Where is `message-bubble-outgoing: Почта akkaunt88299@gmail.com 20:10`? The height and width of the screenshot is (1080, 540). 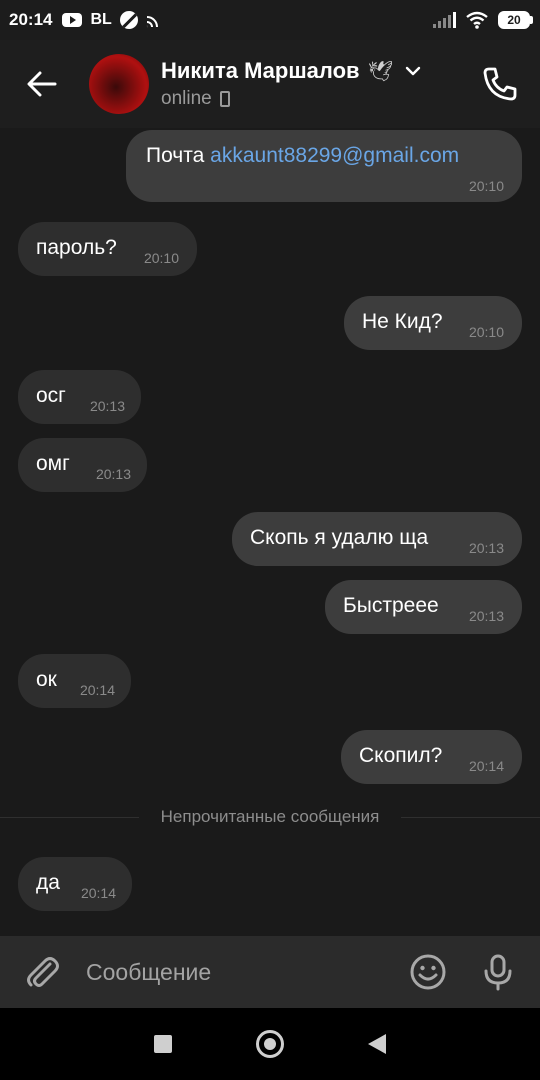 message-bubble-outgoing: Почта akkaunt88299@gmail.com 20:10 is located at coordinates (324, 166).